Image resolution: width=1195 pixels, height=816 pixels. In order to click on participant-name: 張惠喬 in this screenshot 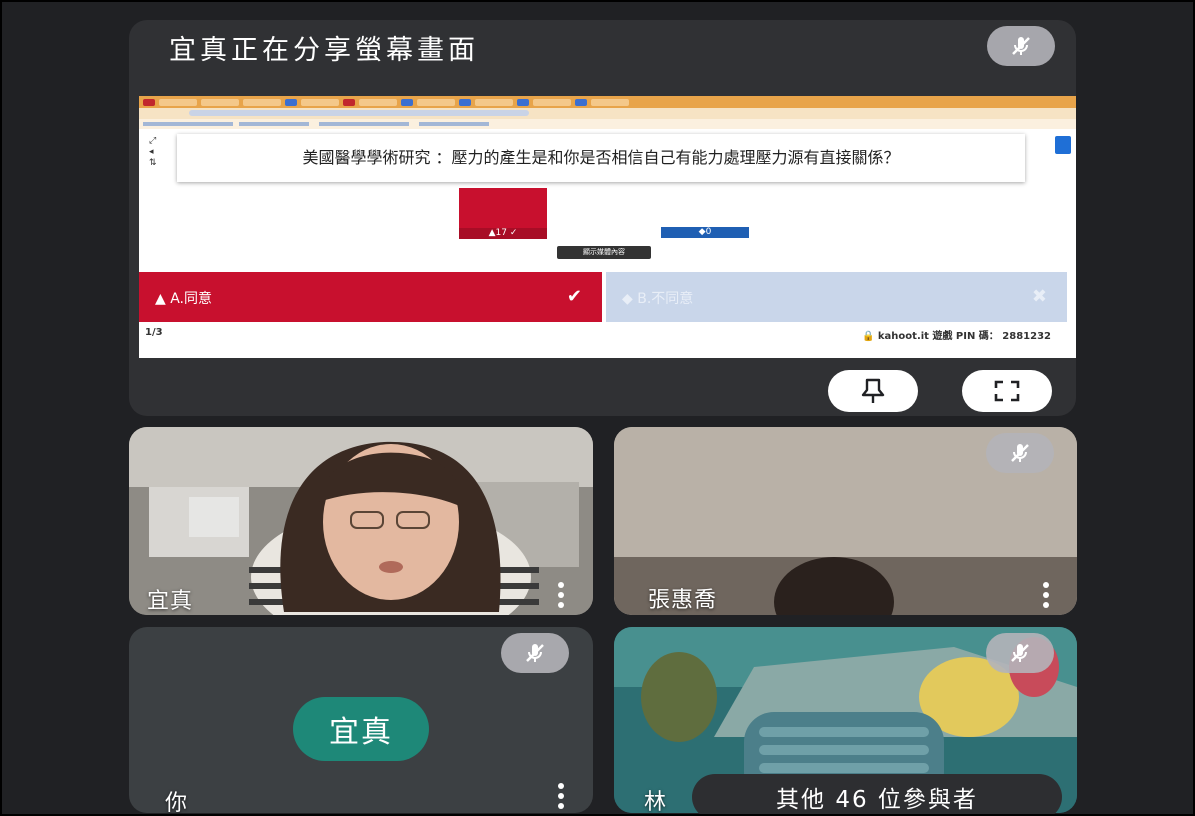, I will do `click(683, 600)`.